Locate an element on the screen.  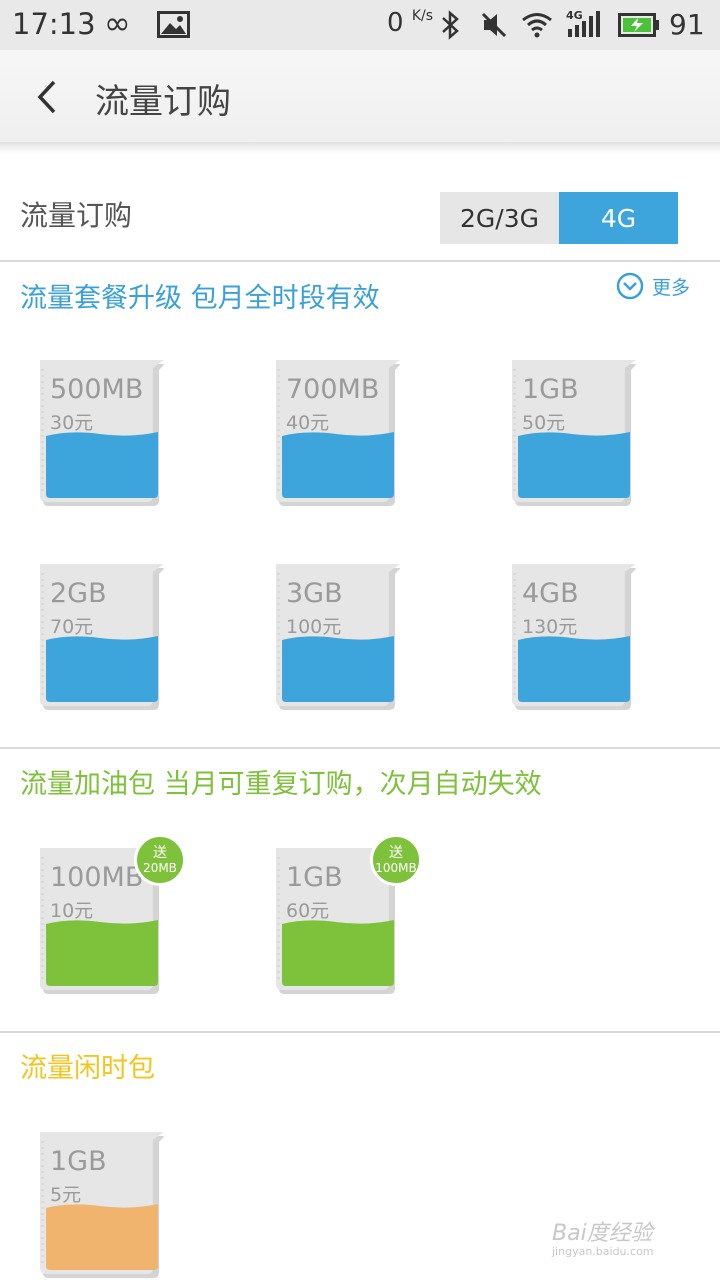
status-bar: 17:13 ∞ 0 K/s 4G 91 is located at coordinates (360, 25).